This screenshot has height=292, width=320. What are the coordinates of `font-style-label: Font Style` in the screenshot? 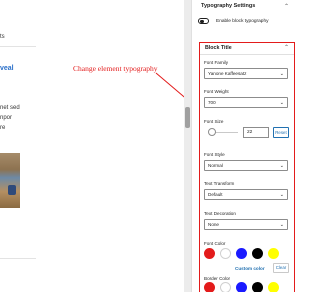 It's located at (214, 154).